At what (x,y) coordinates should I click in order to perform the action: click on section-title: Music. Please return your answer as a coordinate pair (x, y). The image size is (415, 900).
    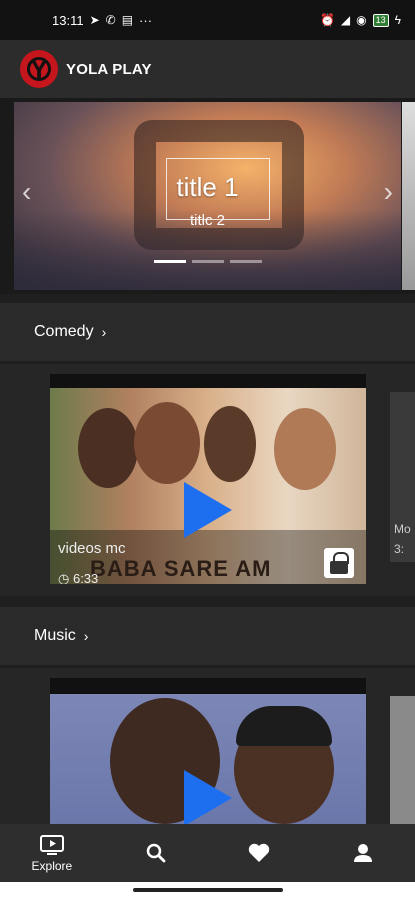
    Looking at the image, I should click on (55, 635).